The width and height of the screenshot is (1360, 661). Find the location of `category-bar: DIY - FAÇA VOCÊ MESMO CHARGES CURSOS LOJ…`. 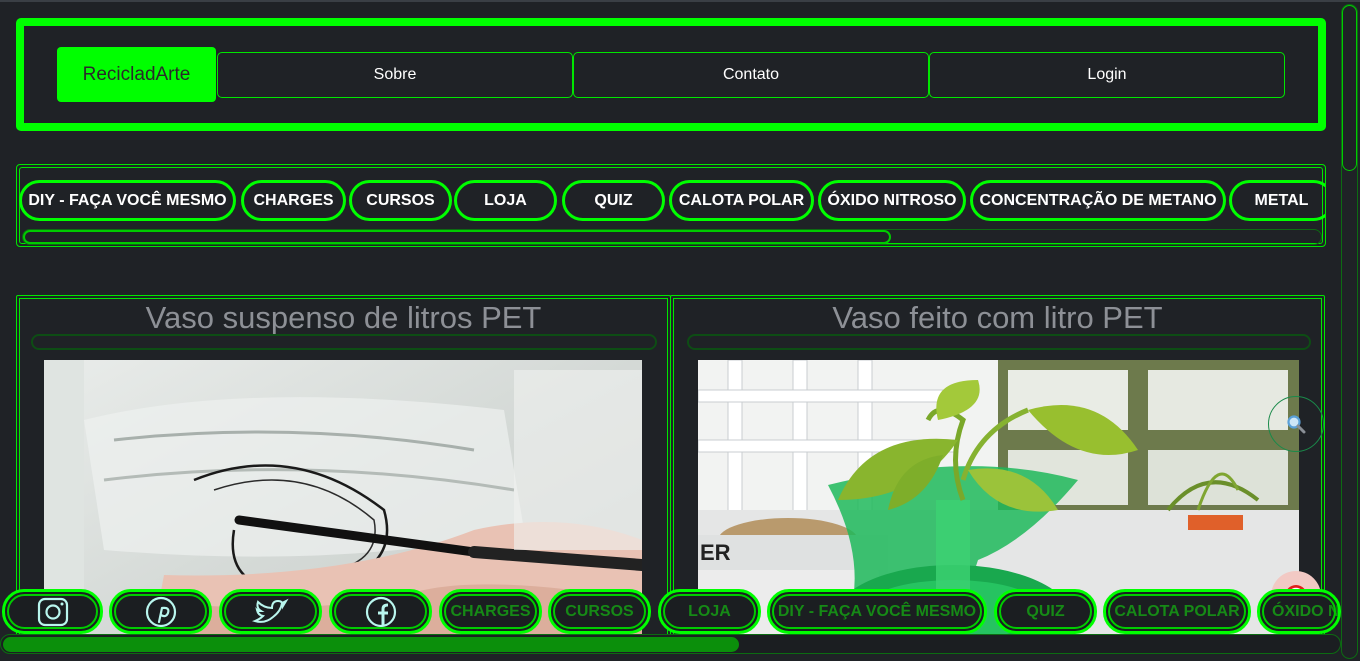

category-bar: DIY - FAÇA VOCÊ MESMO CHARGES CURSOS LOJ… is located at coordinates (671, 205).